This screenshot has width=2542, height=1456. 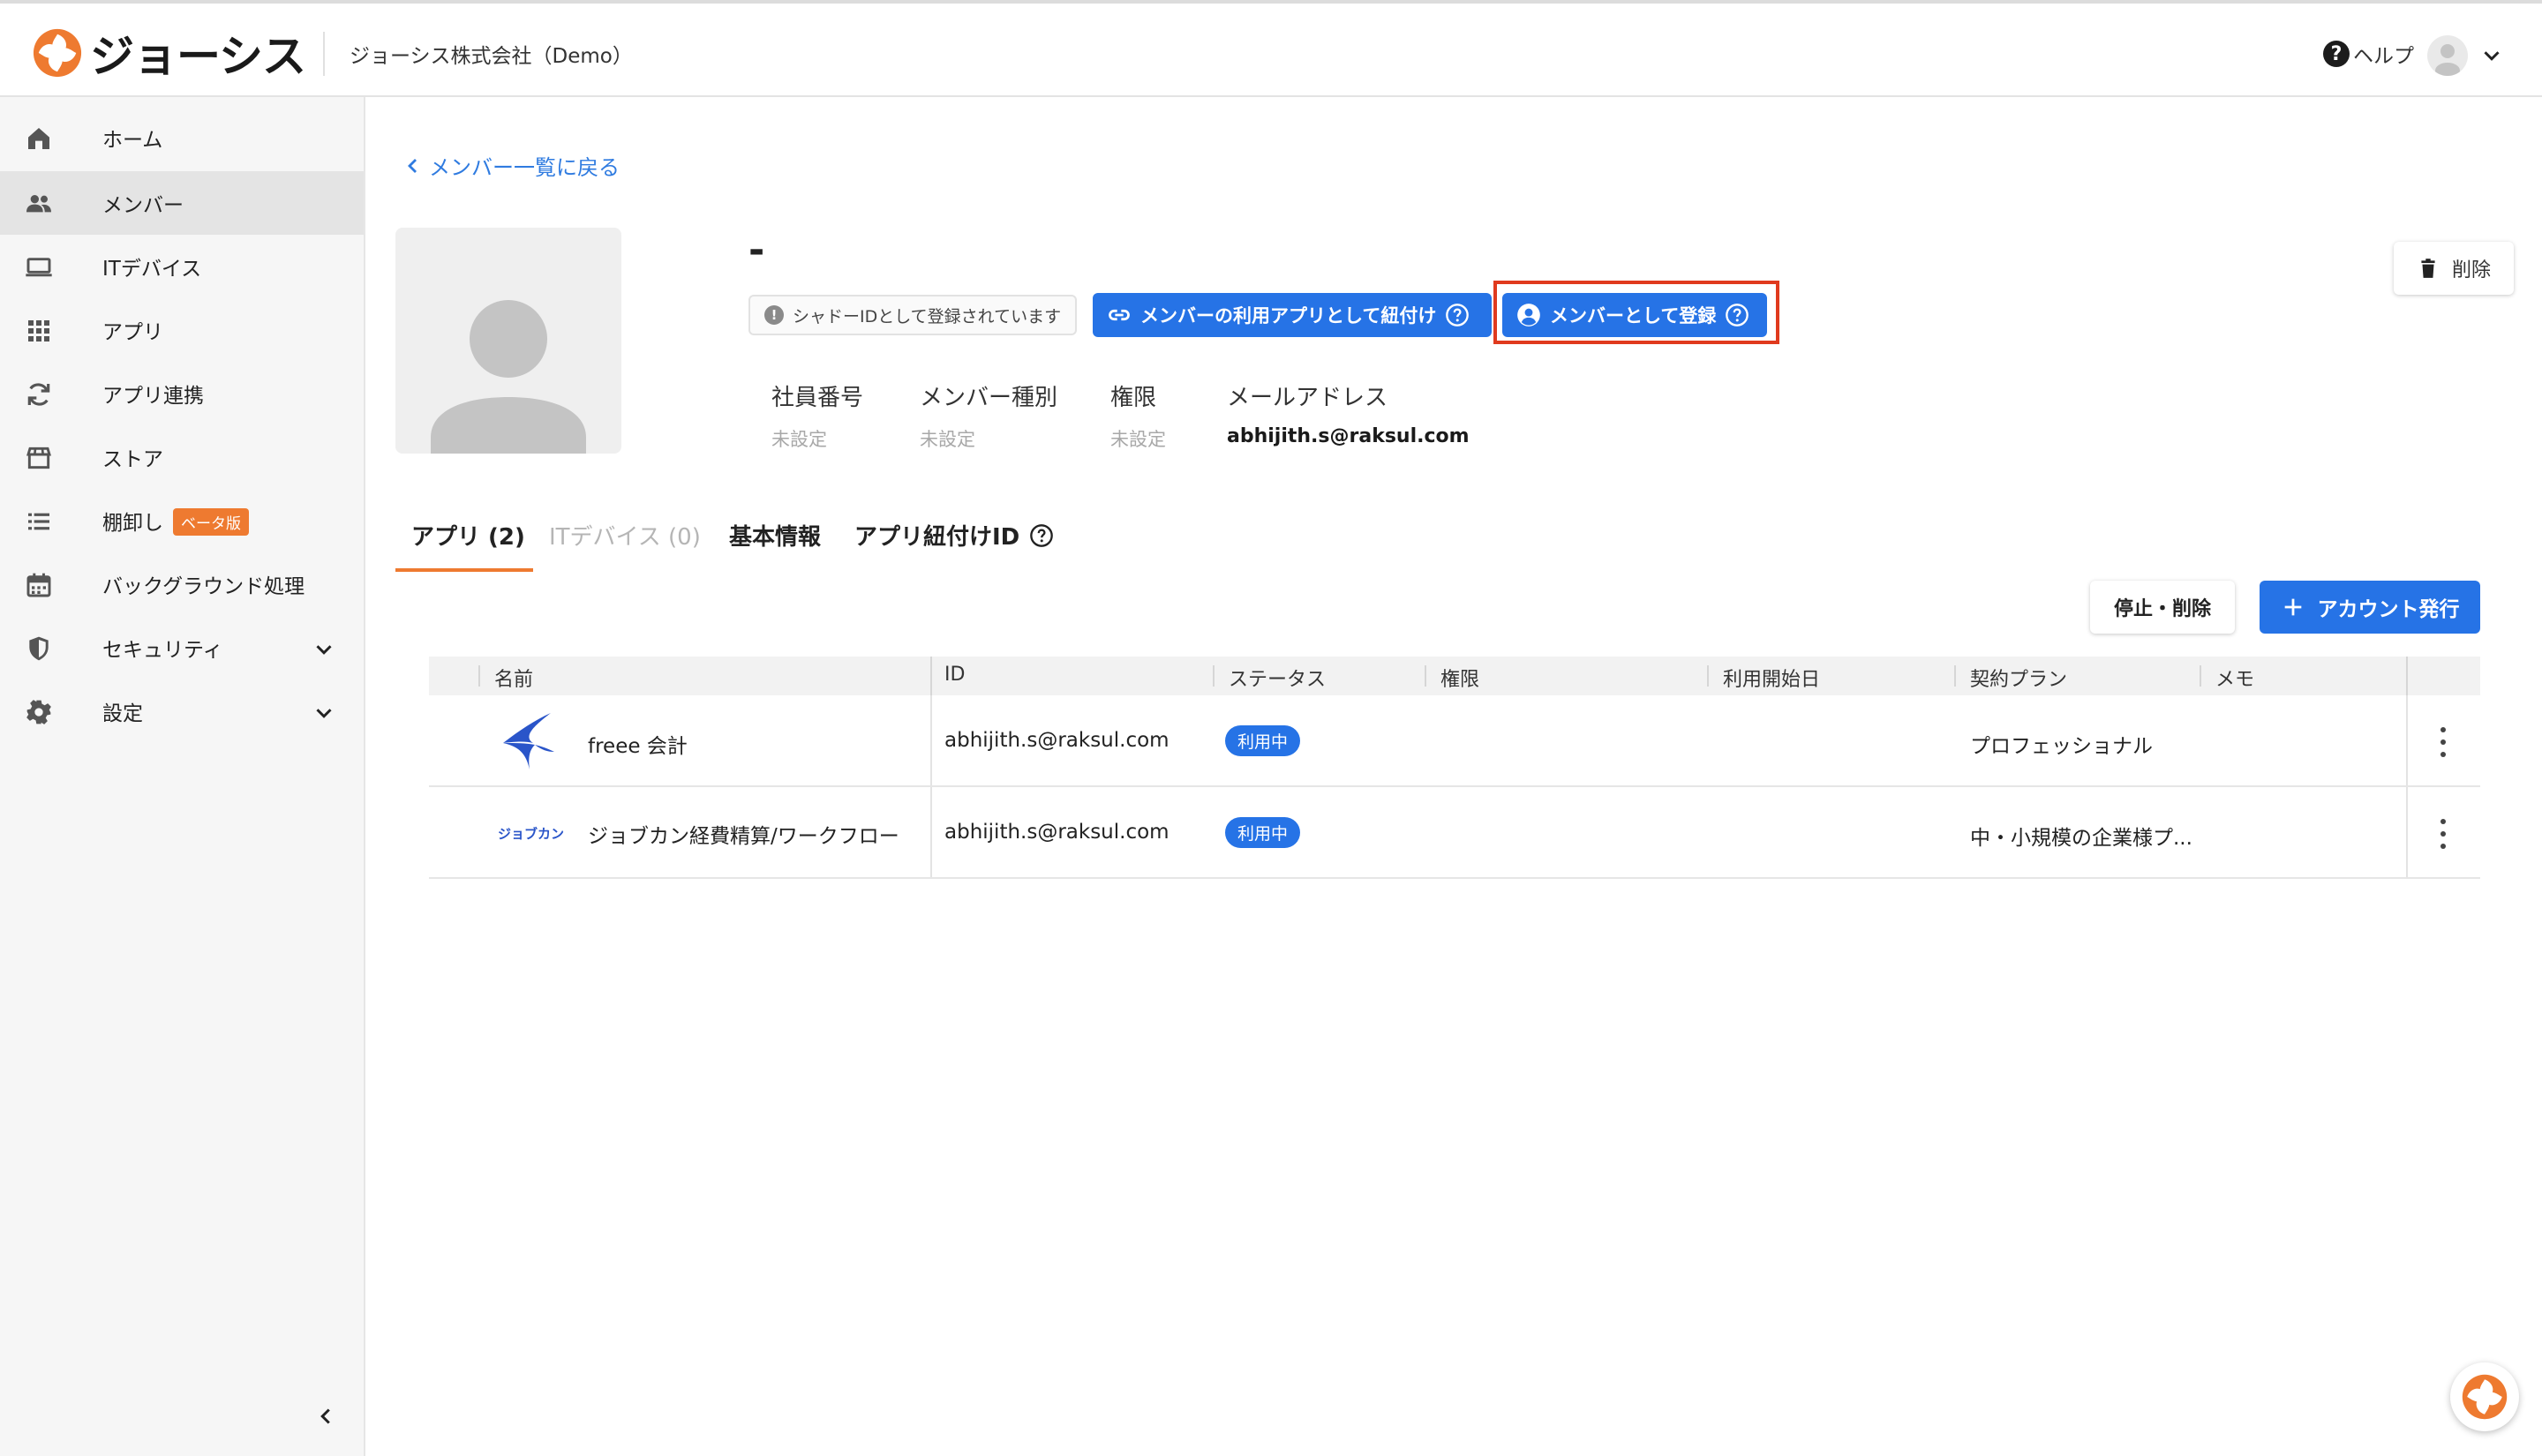 I want to click on delete-button-label: 削除, so click(x=2471, y=270).